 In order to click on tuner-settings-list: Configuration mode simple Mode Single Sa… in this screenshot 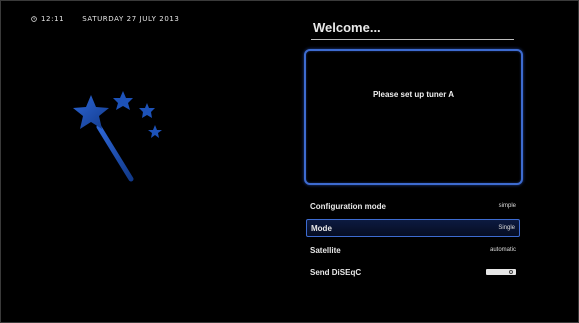, I will do `click(413, 241)`.